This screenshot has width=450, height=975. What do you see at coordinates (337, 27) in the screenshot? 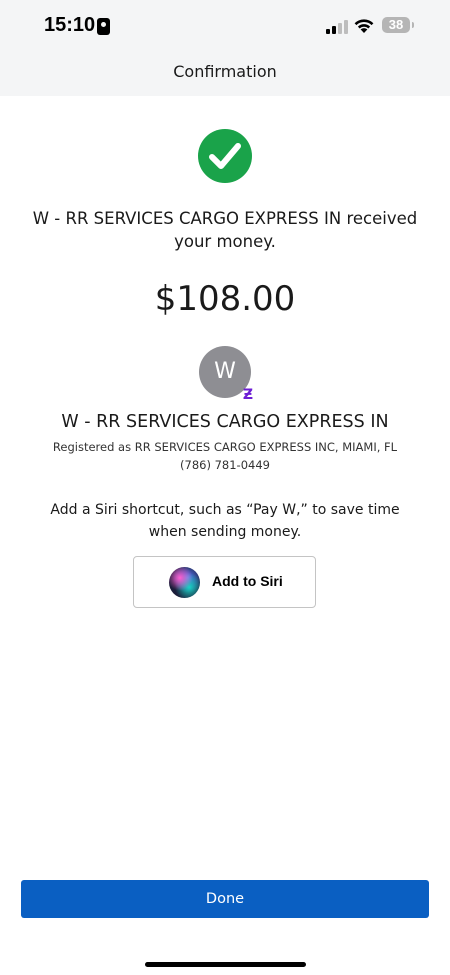
I see `cellular-signal-icon` at bounding box center [337, 27].